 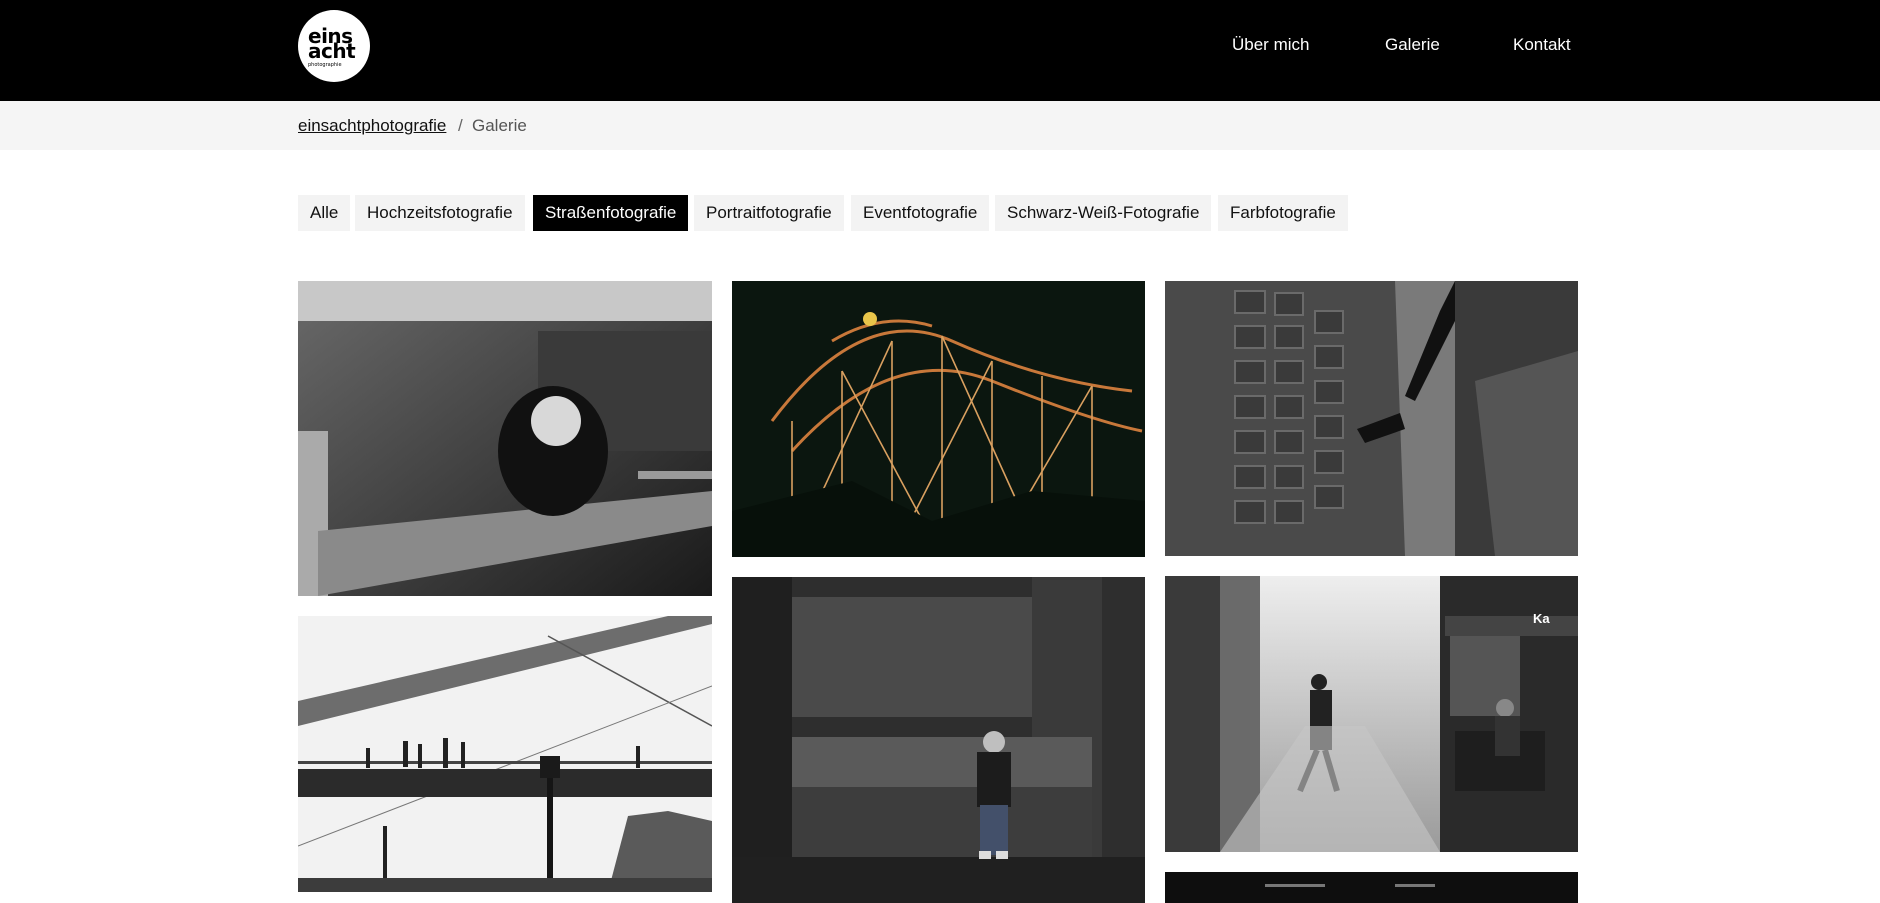 I want to click on filter-tab-all: Alle, so click(x=324, y=213).